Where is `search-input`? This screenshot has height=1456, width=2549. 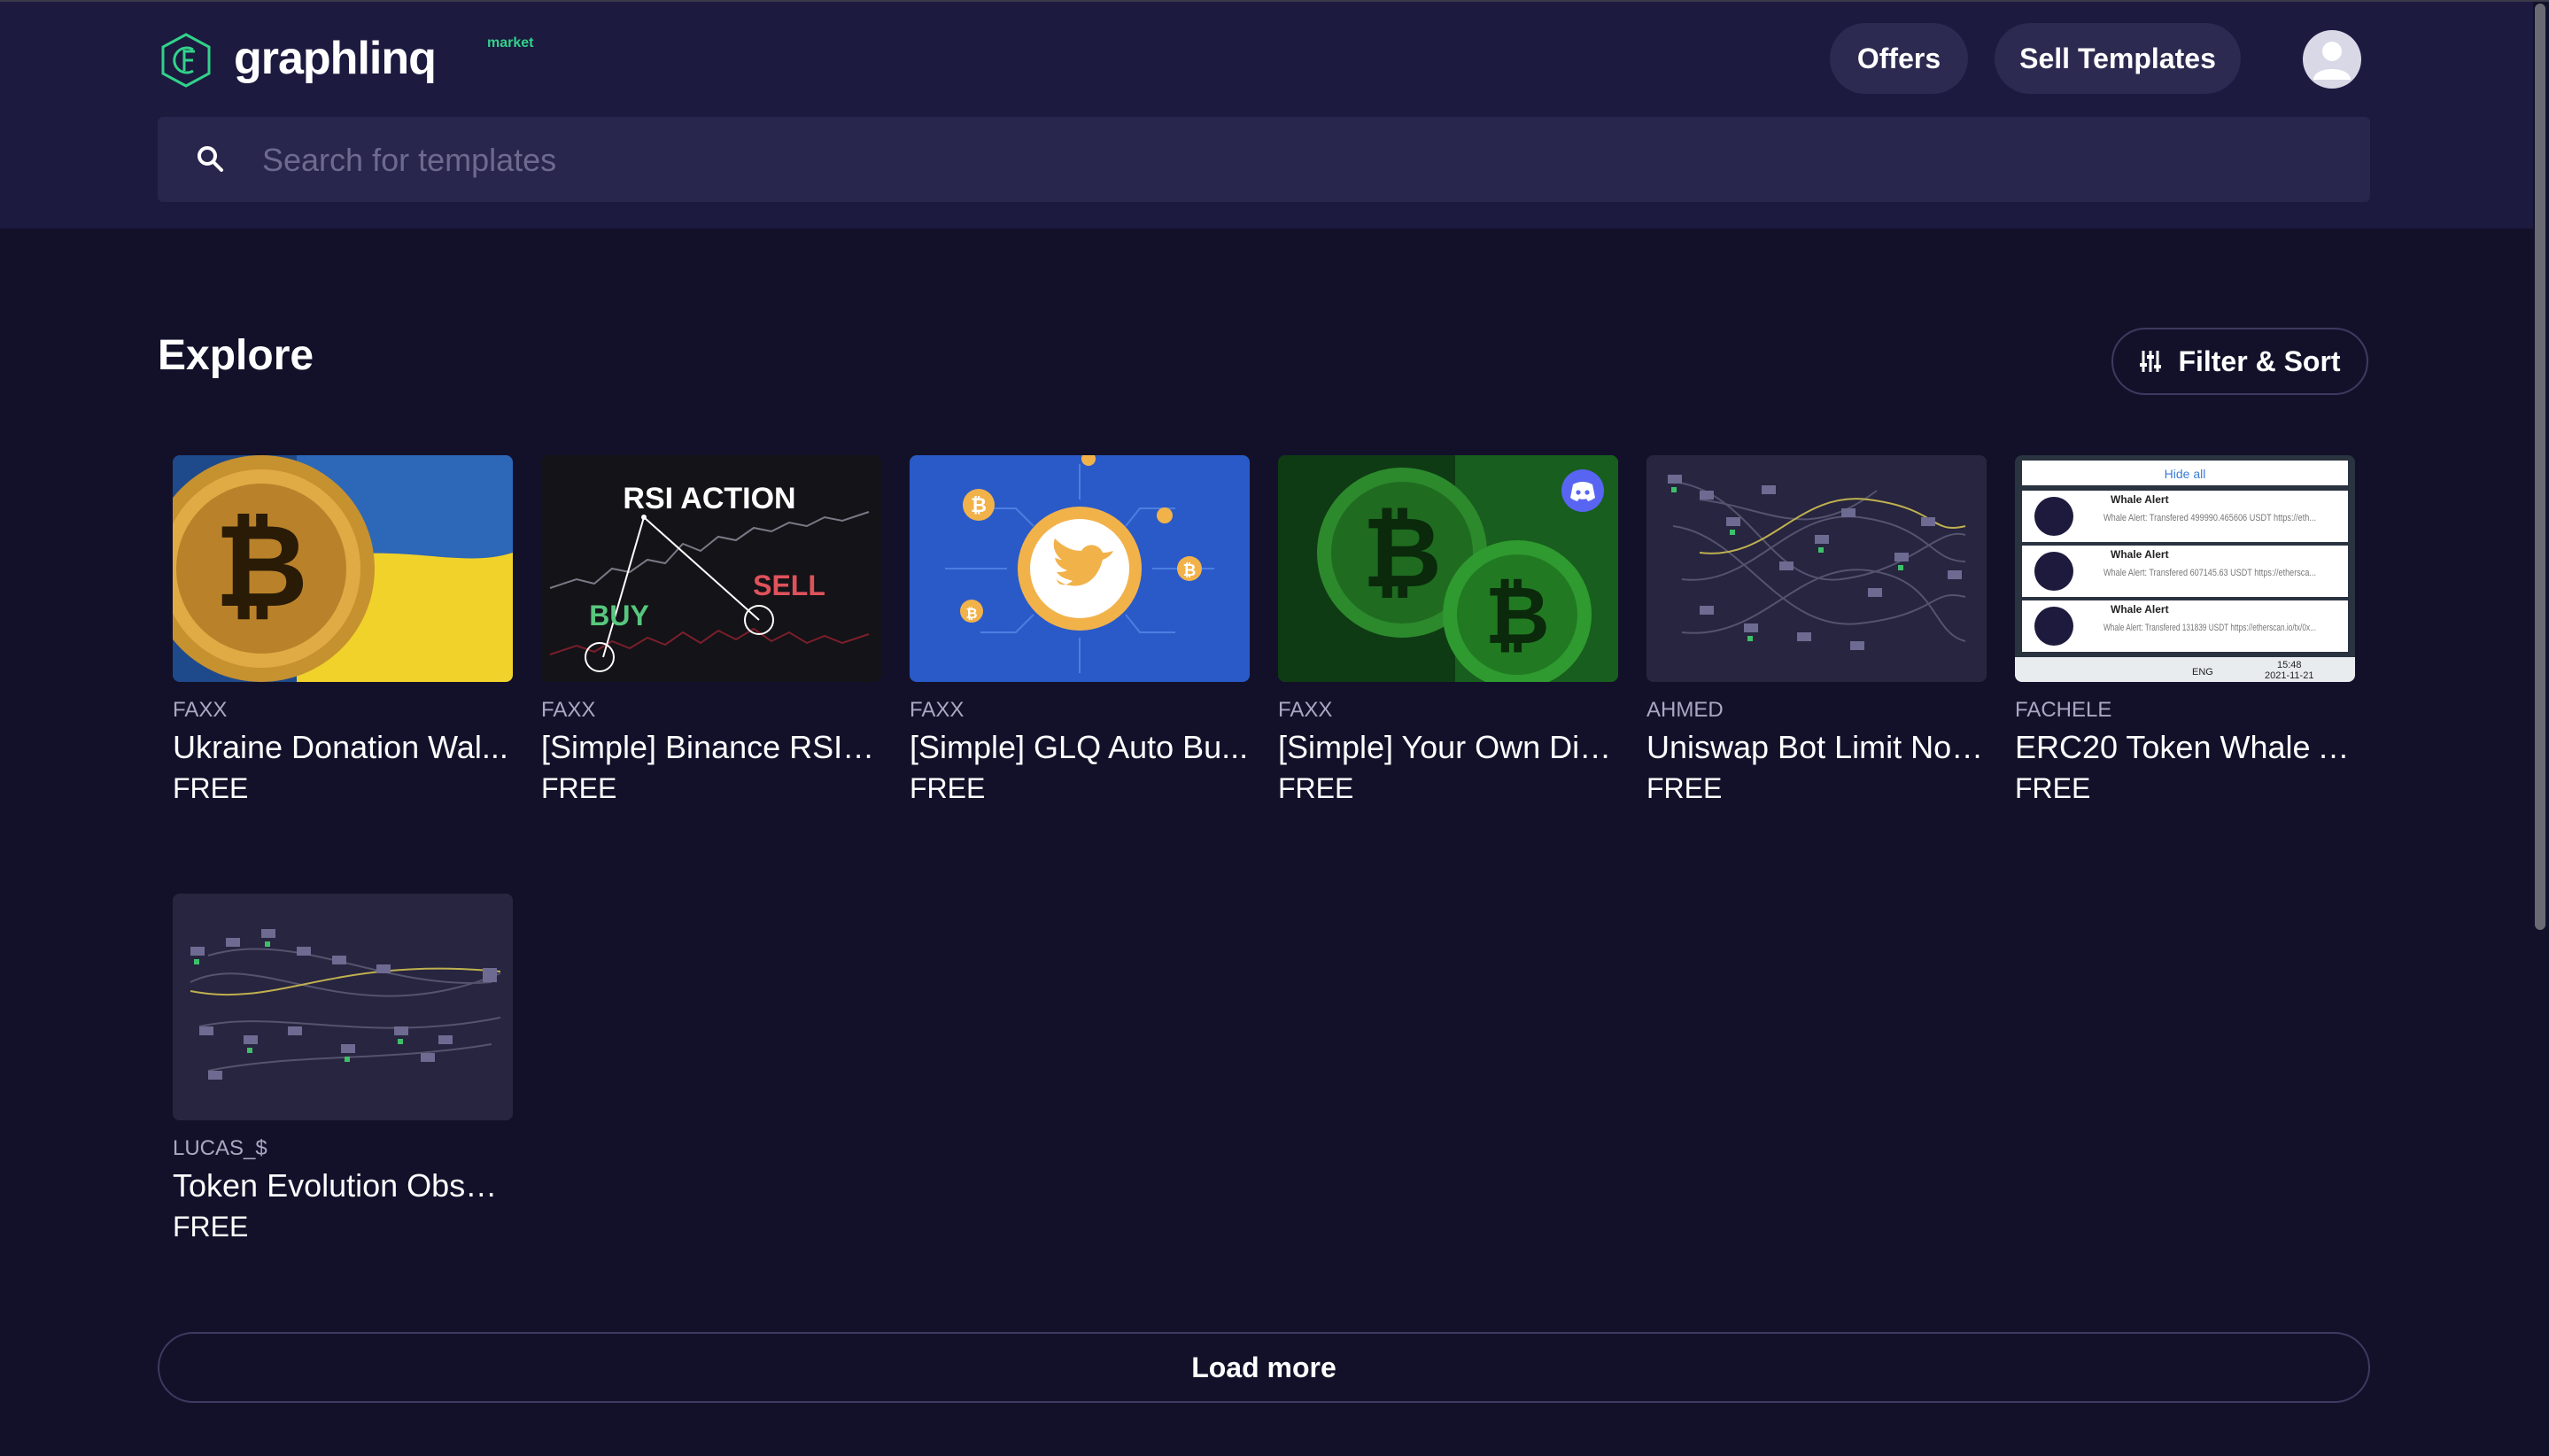 search-input is located at coordinates (1298, 161).